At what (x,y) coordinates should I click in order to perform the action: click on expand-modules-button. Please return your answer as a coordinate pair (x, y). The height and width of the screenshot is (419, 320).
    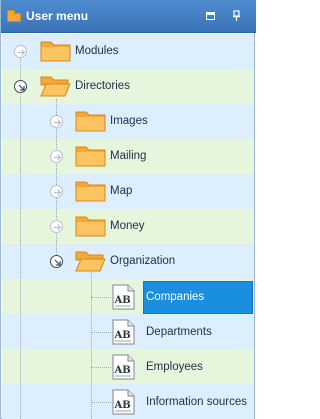
    Looking at the image, I should click on (20, 51).